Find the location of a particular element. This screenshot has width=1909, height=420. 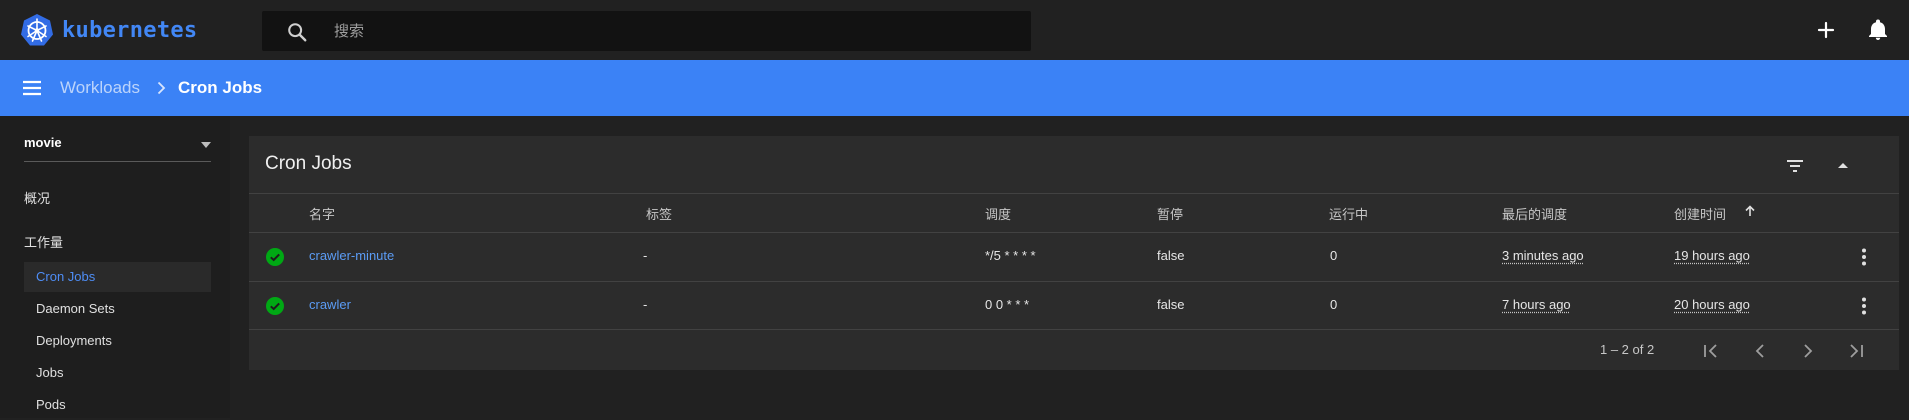

column-header-suspend: 暂停 is located at coordinates (1170, 213).